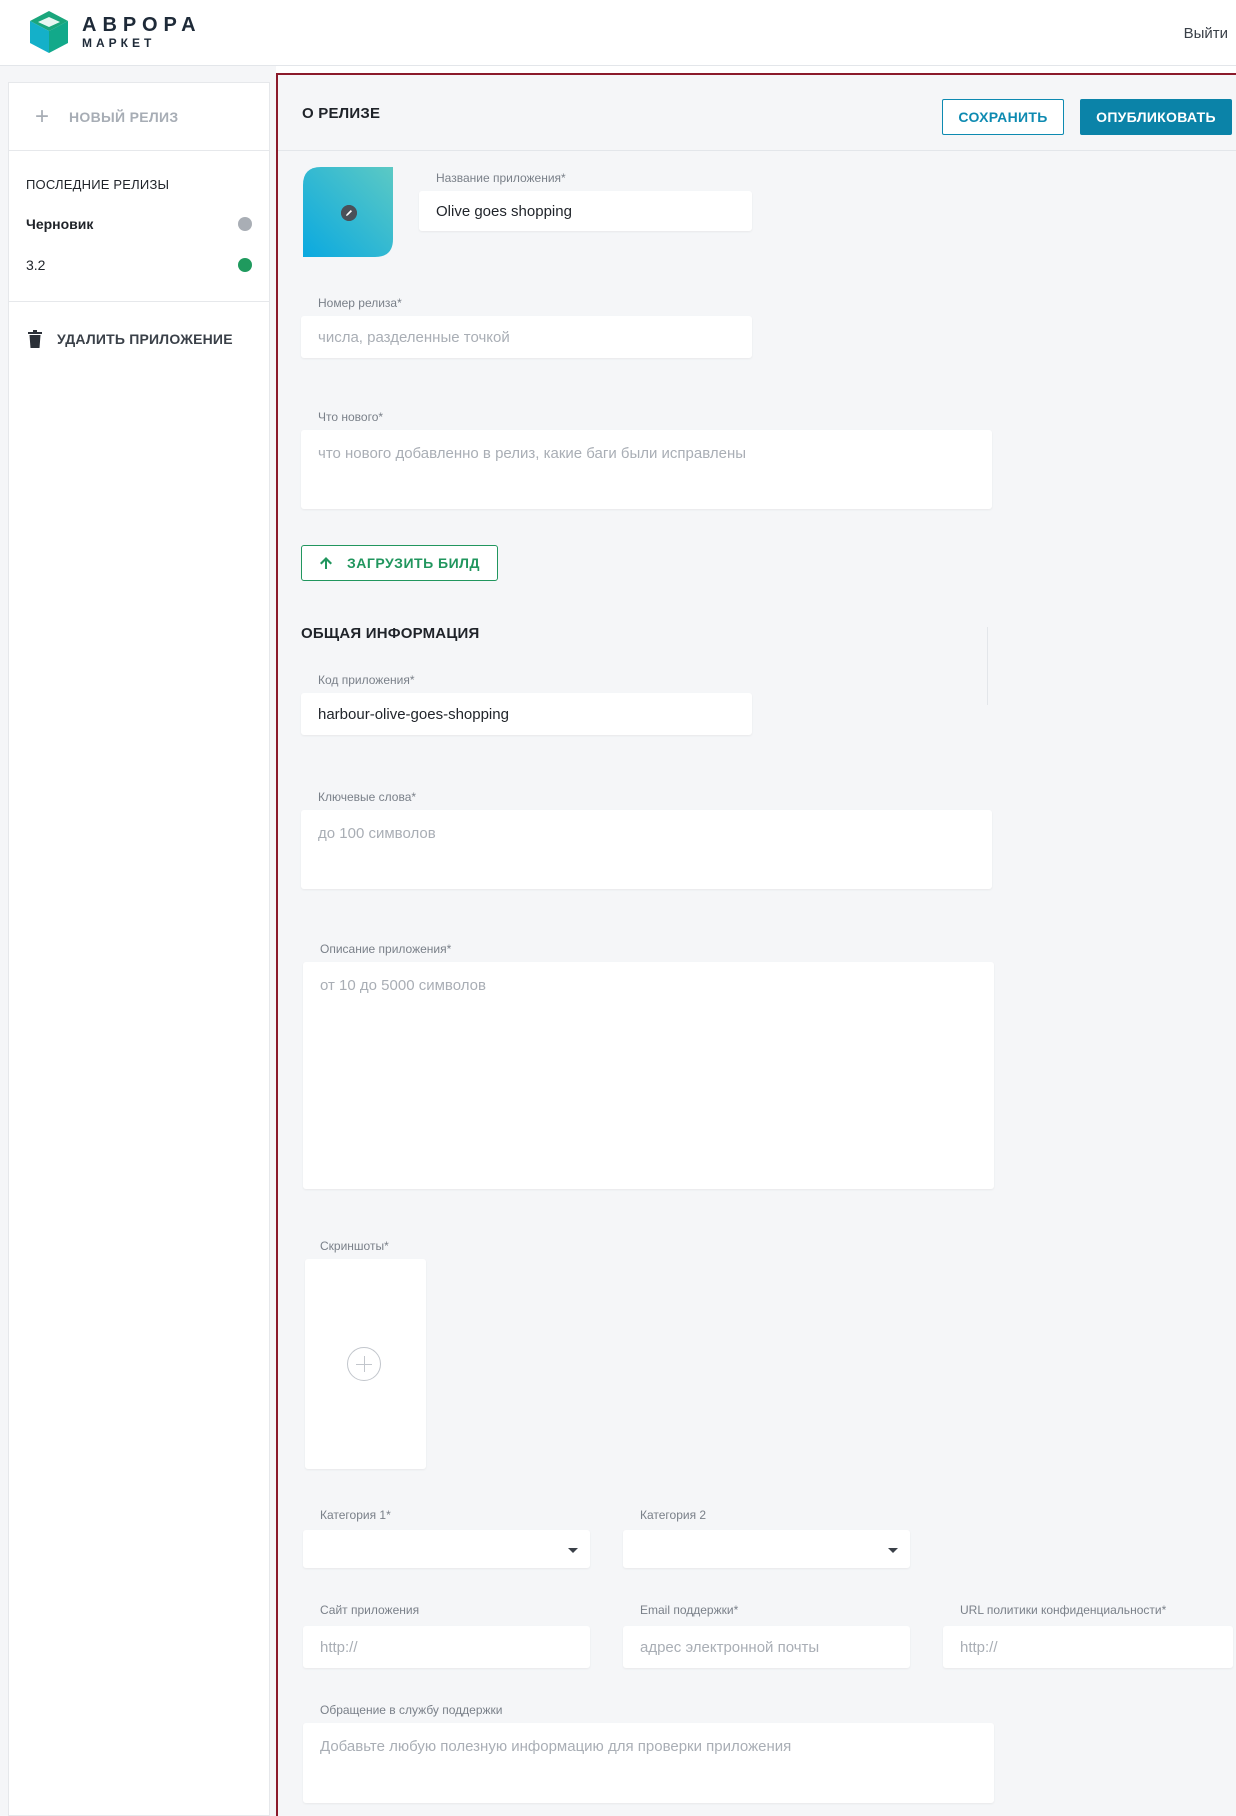 The width and height of the screenshot is (1236, 1816). What do you see at coordinates (49, 32) in the screenshot?
I see `cube-logo-icon` at bounding box center [49, 32].